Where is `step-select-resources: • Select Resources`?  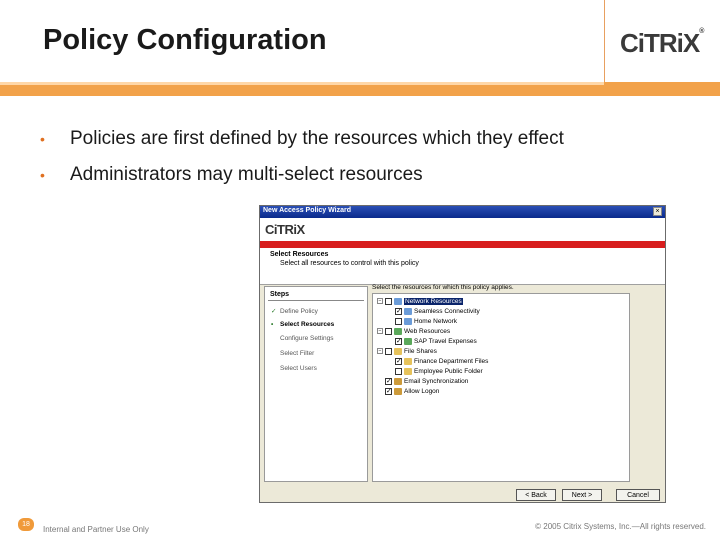
step-select-resources: • Select Resources is located at coordinates (302, 324).